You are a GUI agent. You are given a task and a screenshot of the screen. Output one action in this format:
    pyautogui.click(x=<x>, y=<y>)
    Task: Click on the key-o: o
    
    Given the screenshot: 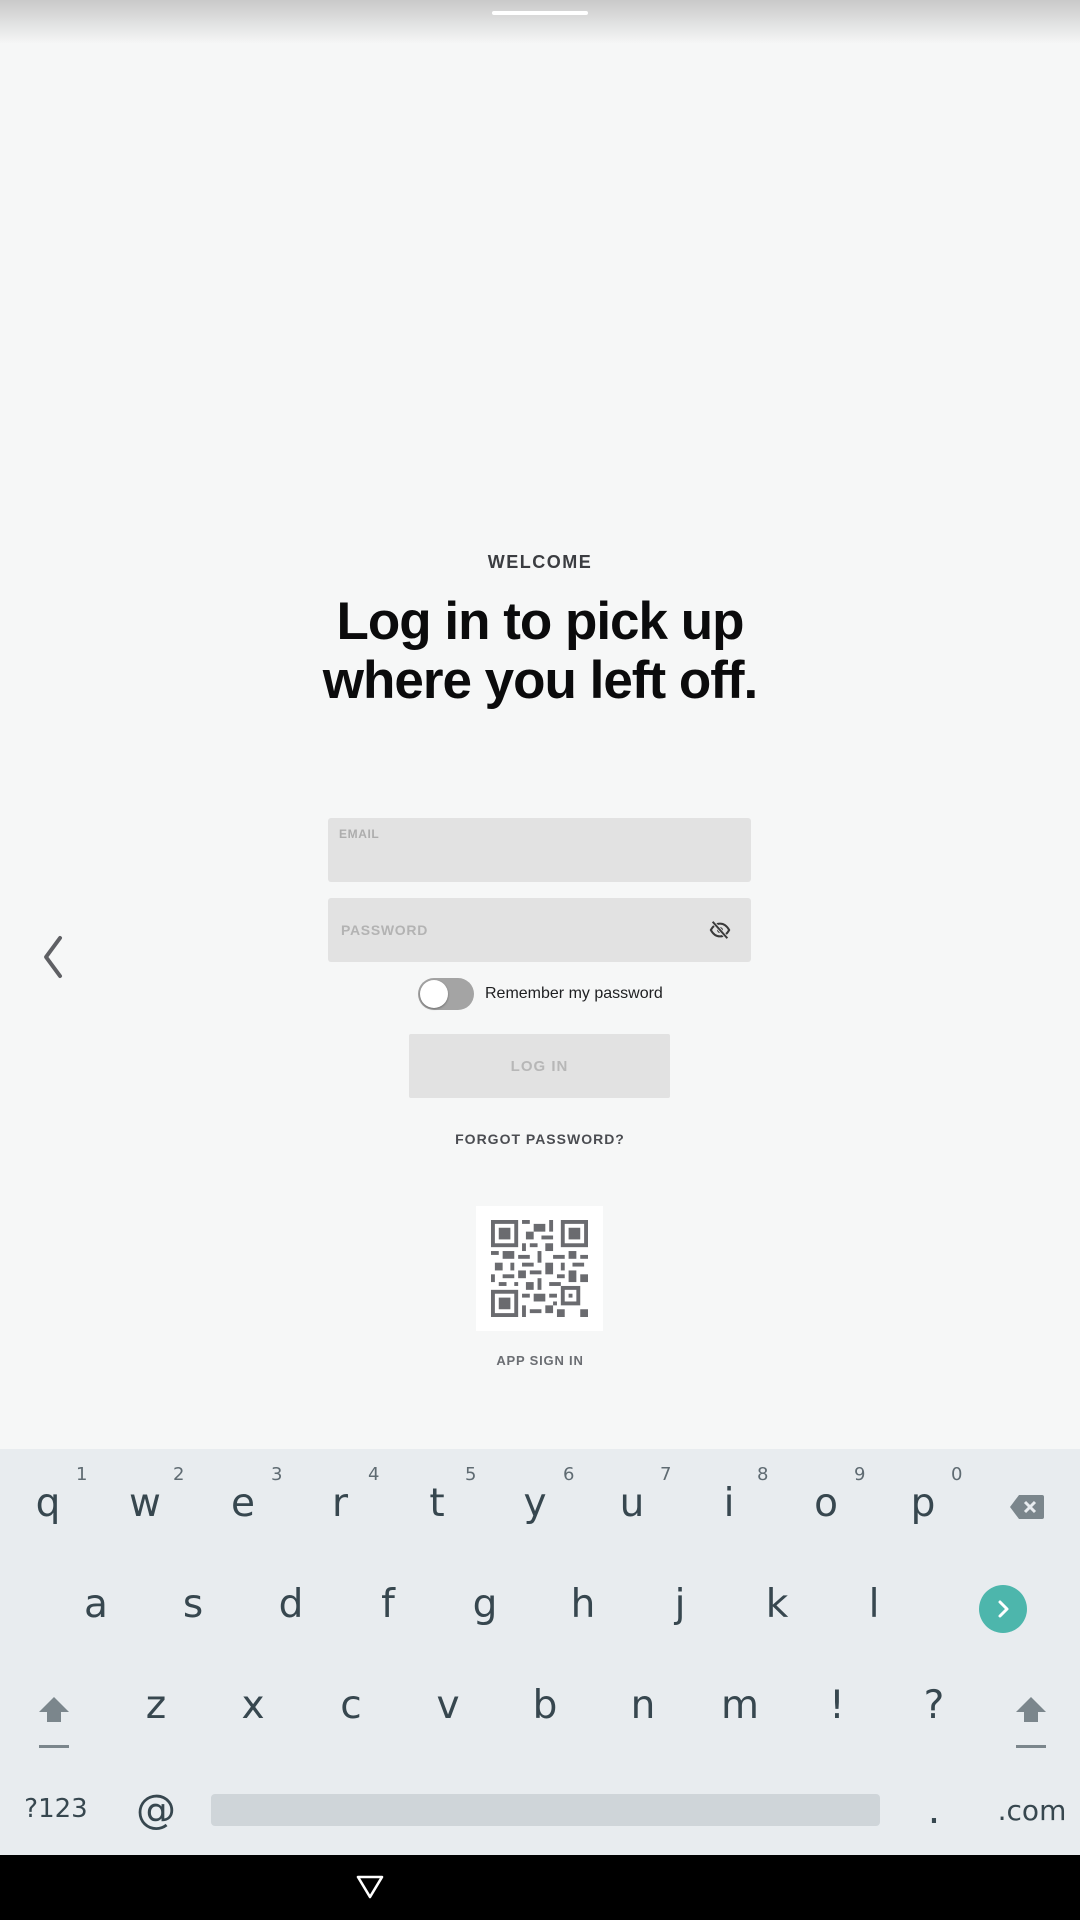 What is the action you would take?
    pyautogui.click(x=826, y=1503)
    